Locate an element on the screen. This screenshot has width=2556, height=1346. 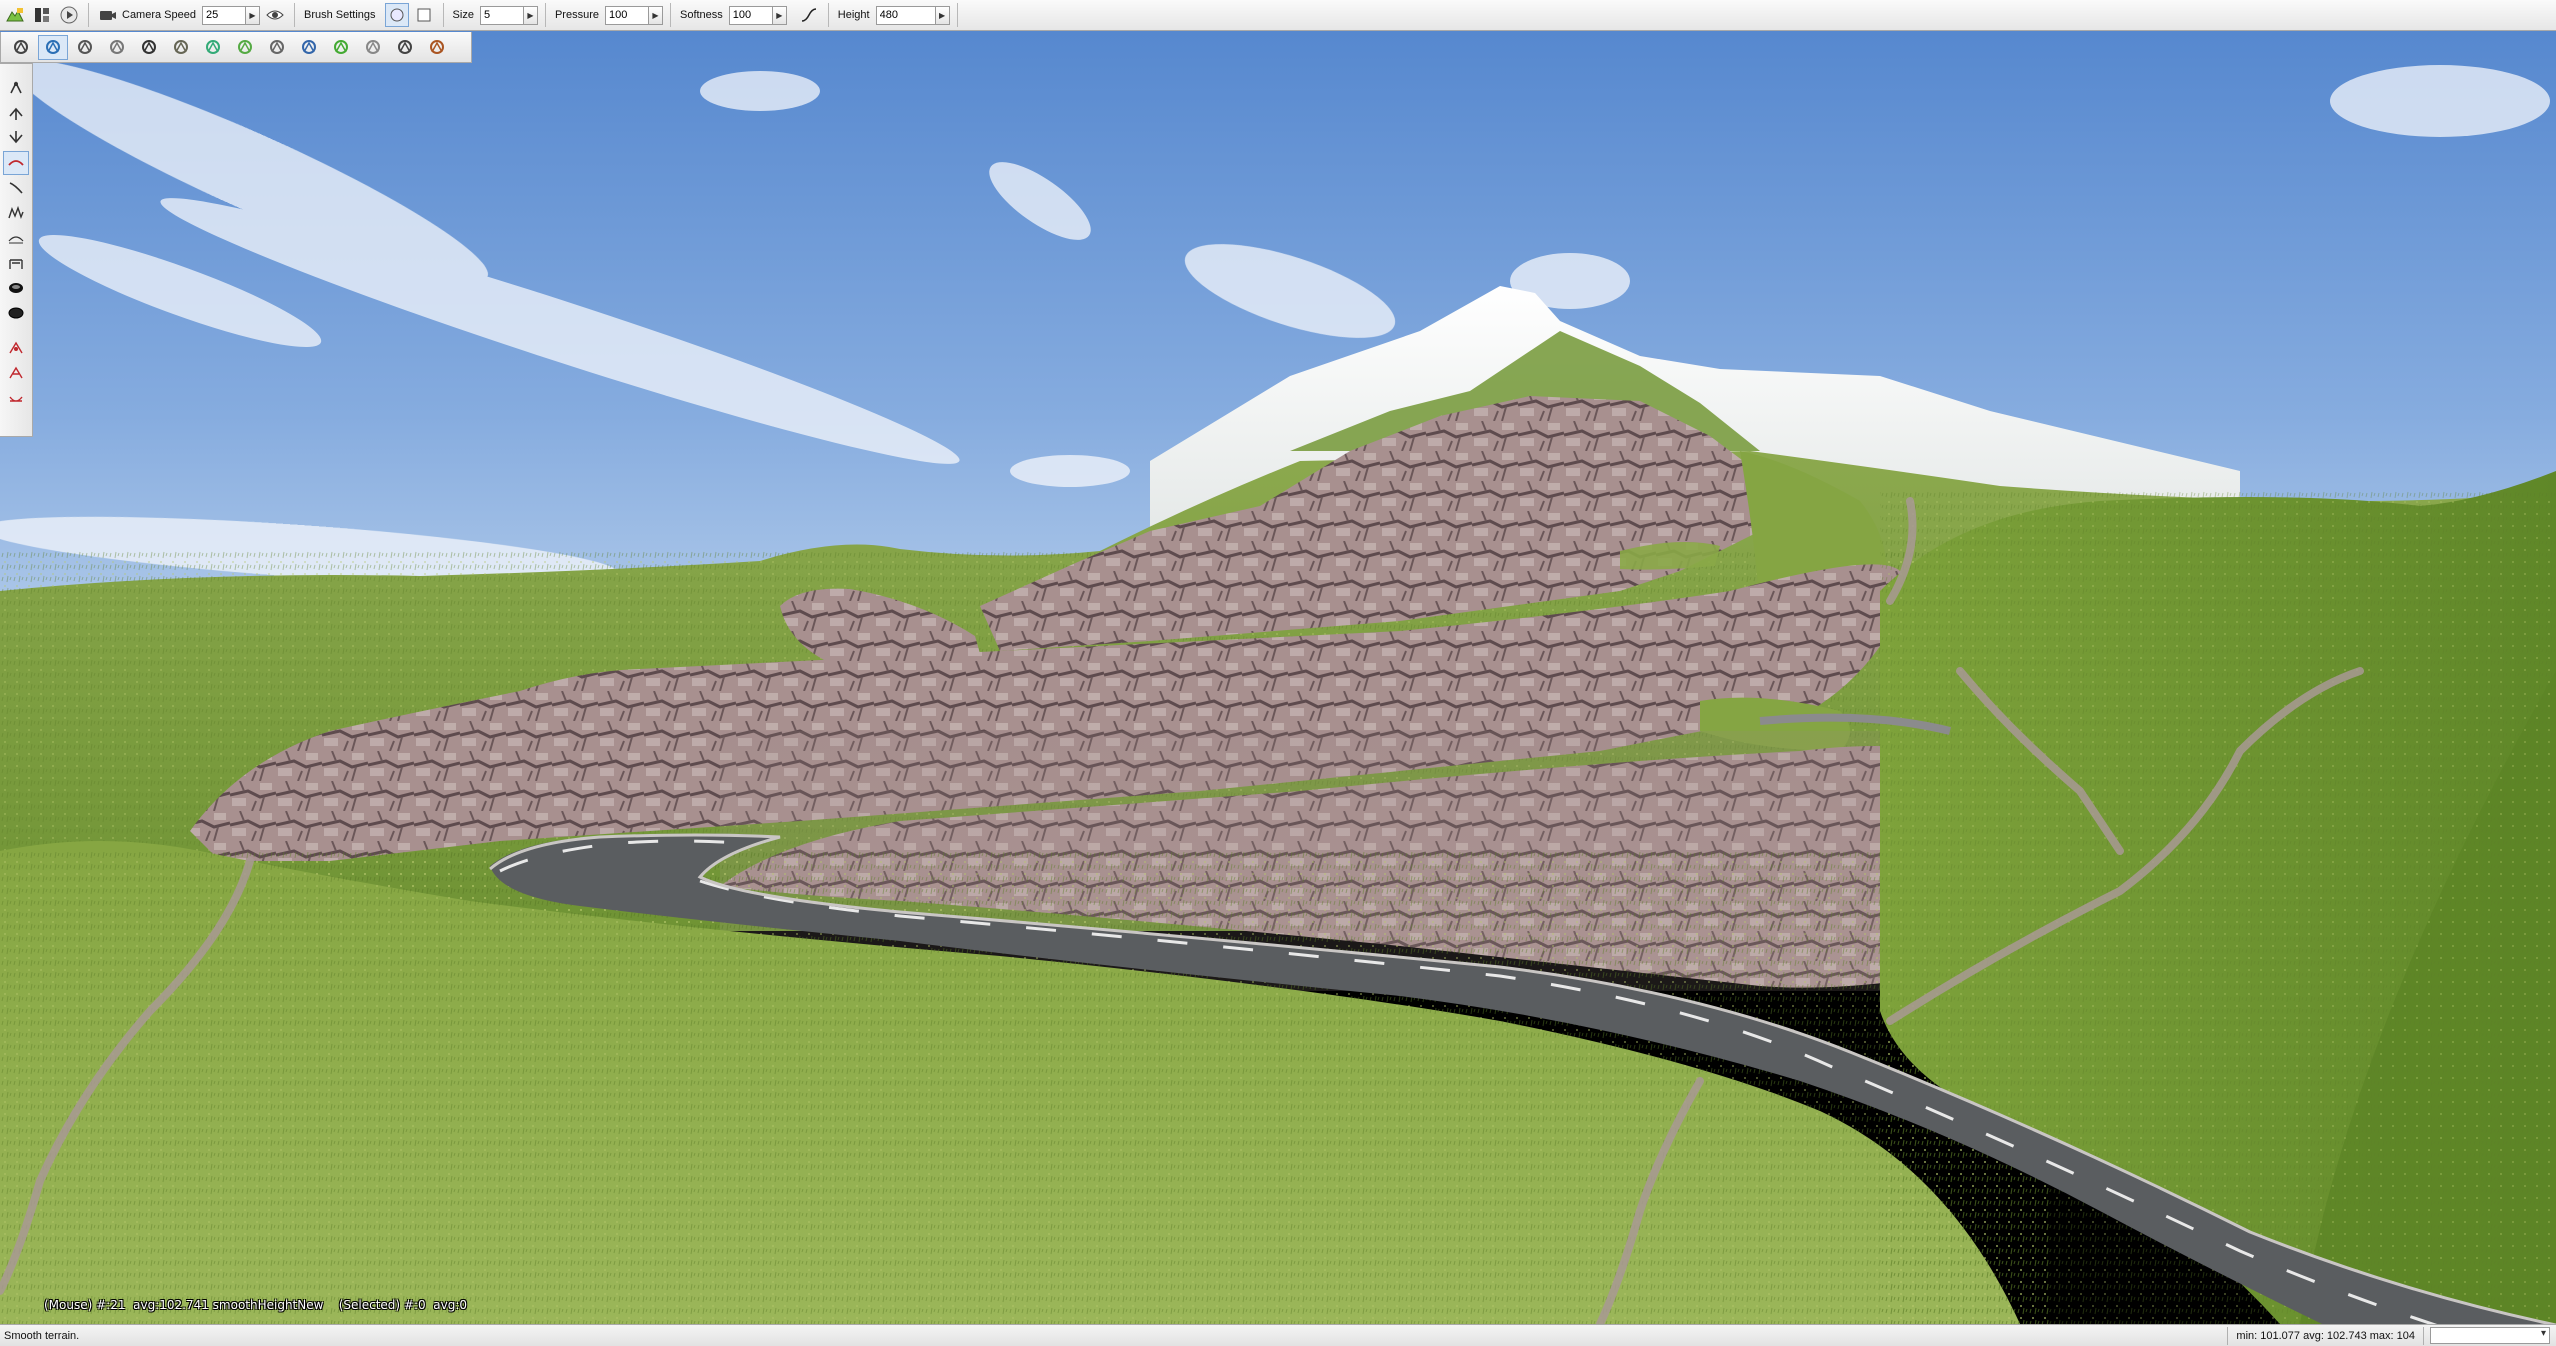
status-message: Smooth terrain. is located at coordinates (42, 1335).